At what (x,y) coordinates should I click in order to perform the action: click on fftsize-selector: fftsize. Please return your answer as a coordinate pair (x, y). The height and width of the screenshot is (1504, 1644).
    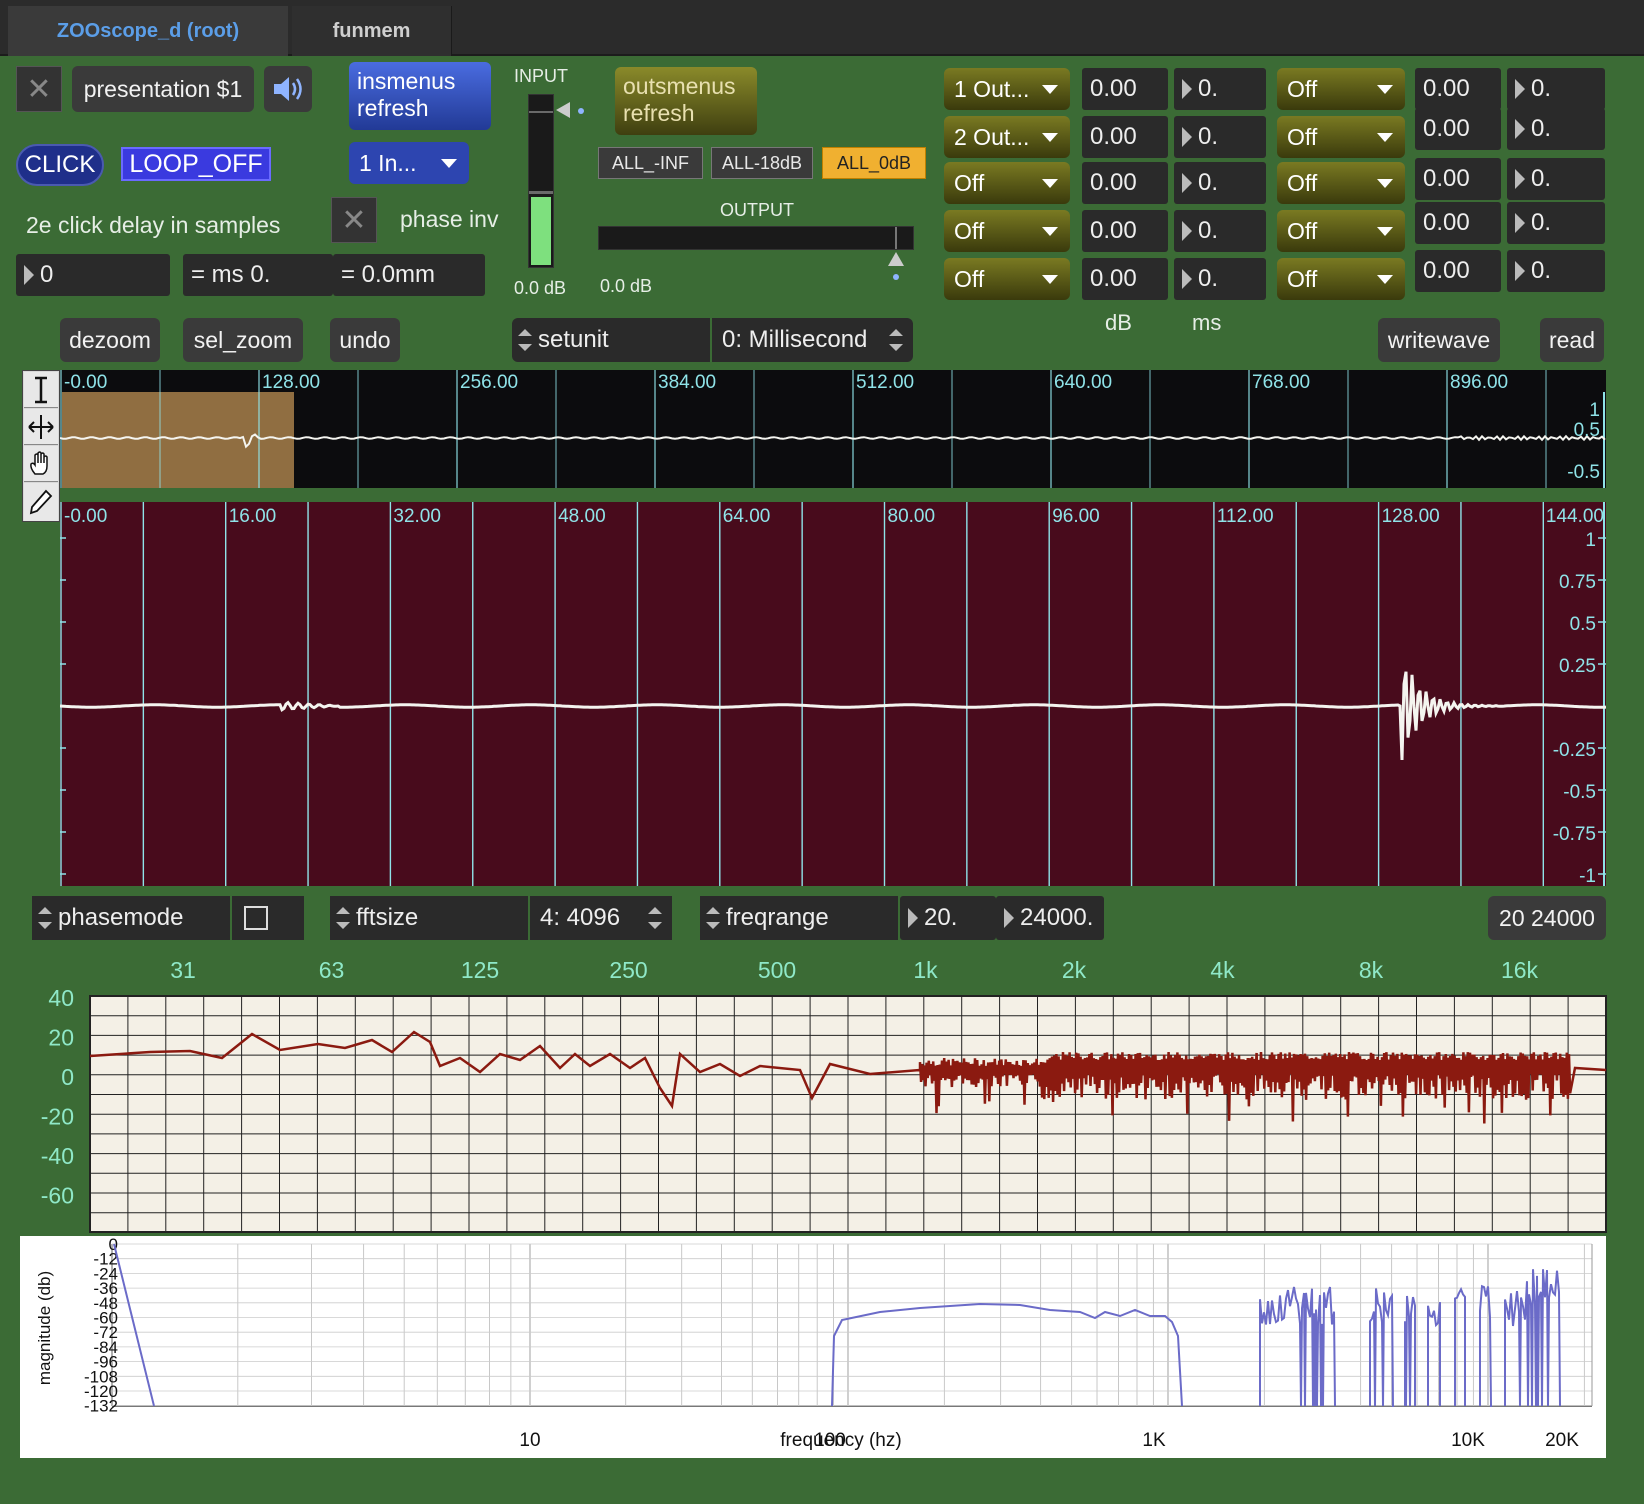
    Looking at the image, I should click on (429, 918).